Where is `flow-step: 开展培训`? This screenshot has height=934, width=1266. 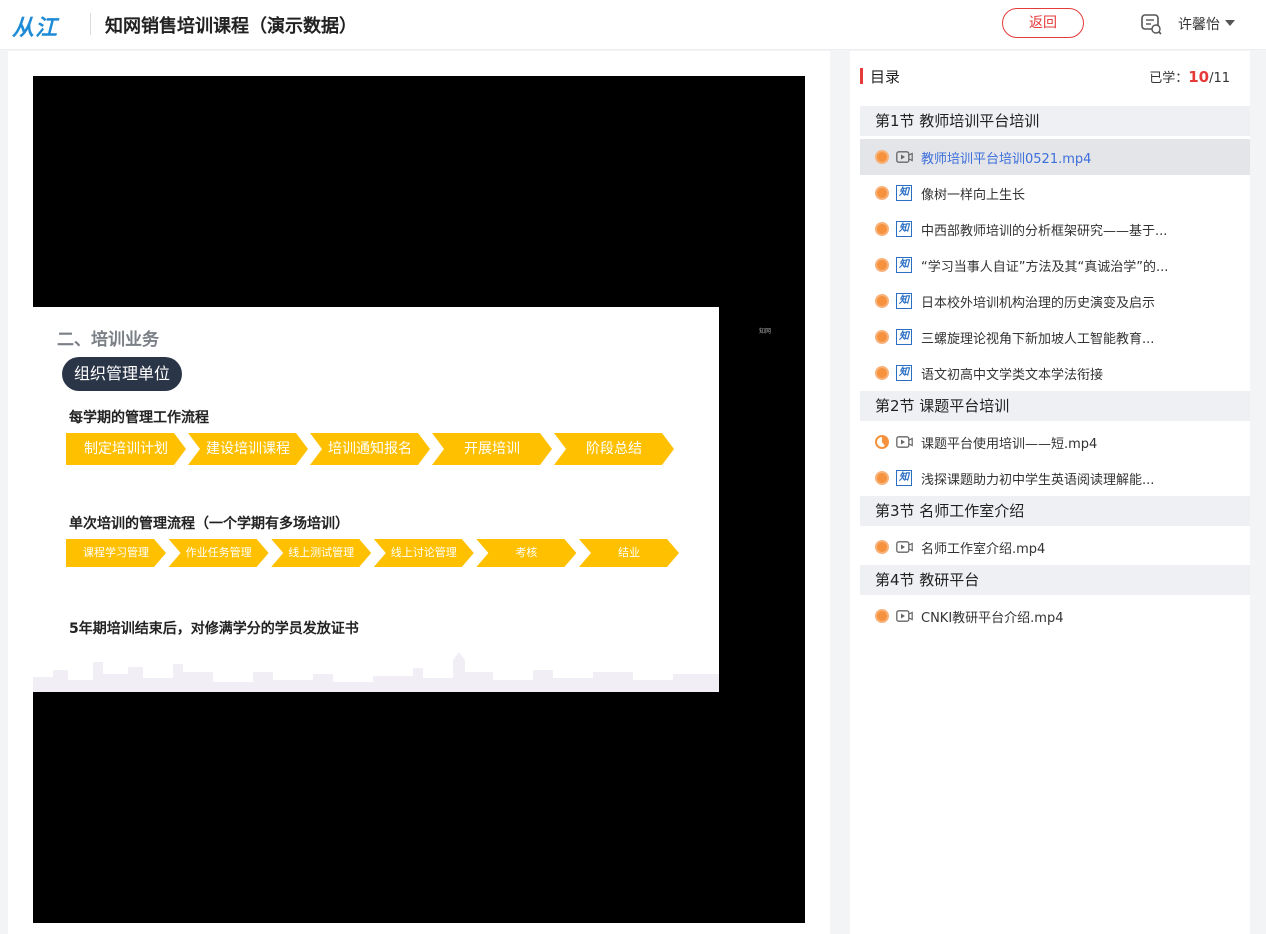
flow-step: 开展培训 is located at coordinates (492, 449).